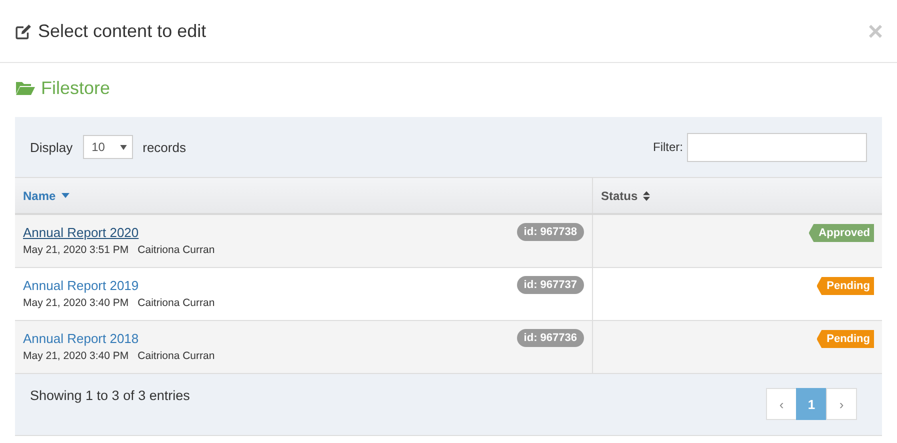 This screenshot has width=897, height=443. Describe the element at coordinates (81, 285) in the screenshot. I see `file-link: Annual Report 2019` at that location.